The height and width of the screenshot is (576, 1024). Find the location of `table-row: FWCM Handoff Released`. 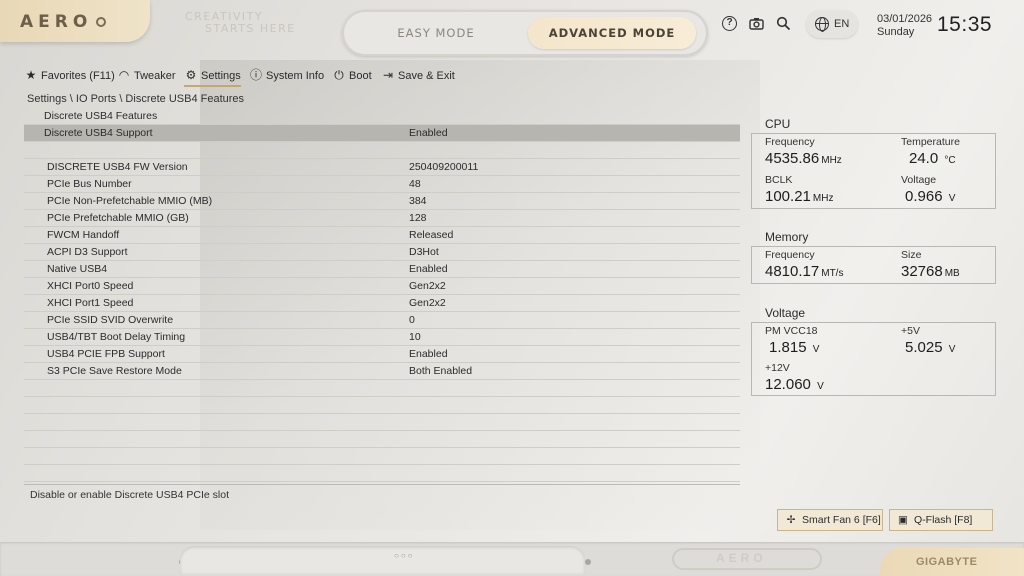

table-row: FWCM Handoff Released is located at coordinates (382, 235).